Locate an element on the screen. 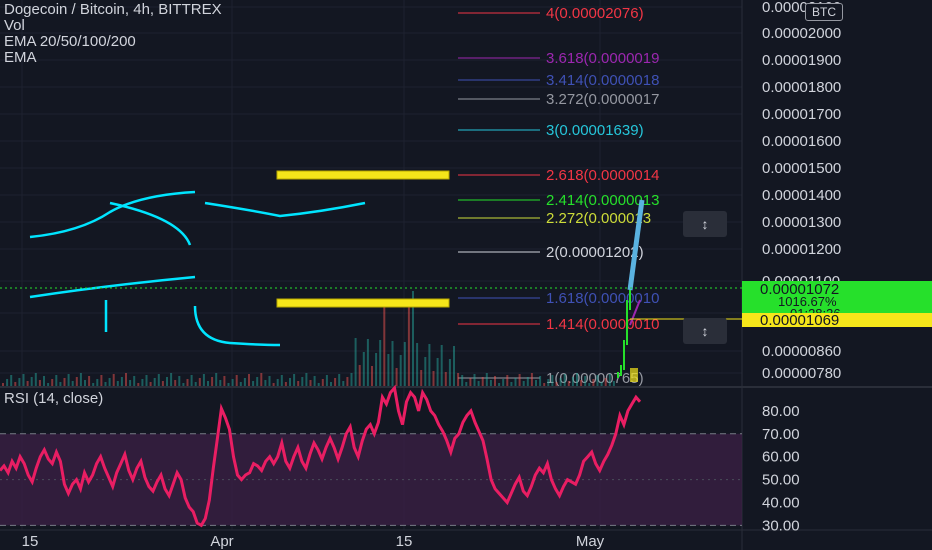 The width and height of the screenshot is (932, 550). fib-level-label: 2(0.00001202) is located at coordinates (595, 252).